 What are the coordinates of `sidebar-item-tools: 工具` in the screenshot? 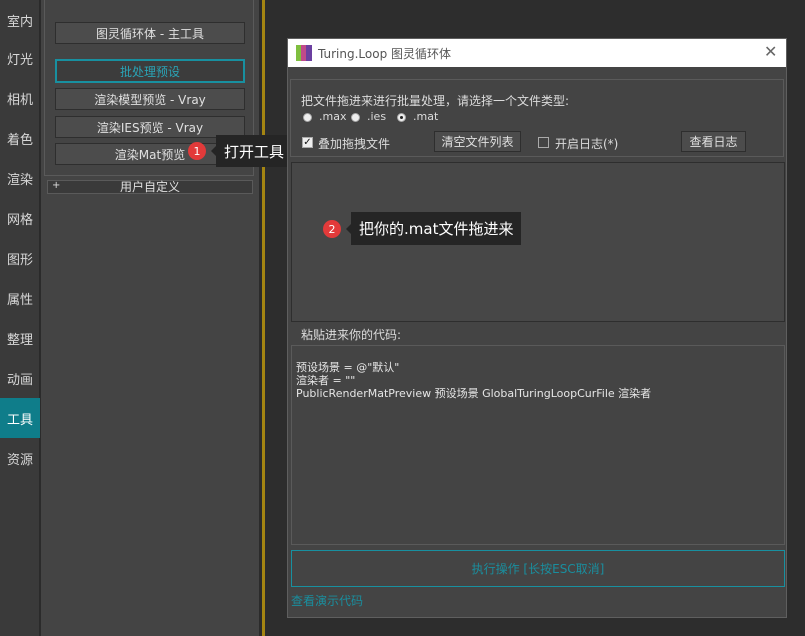 It's located at (20, 418).